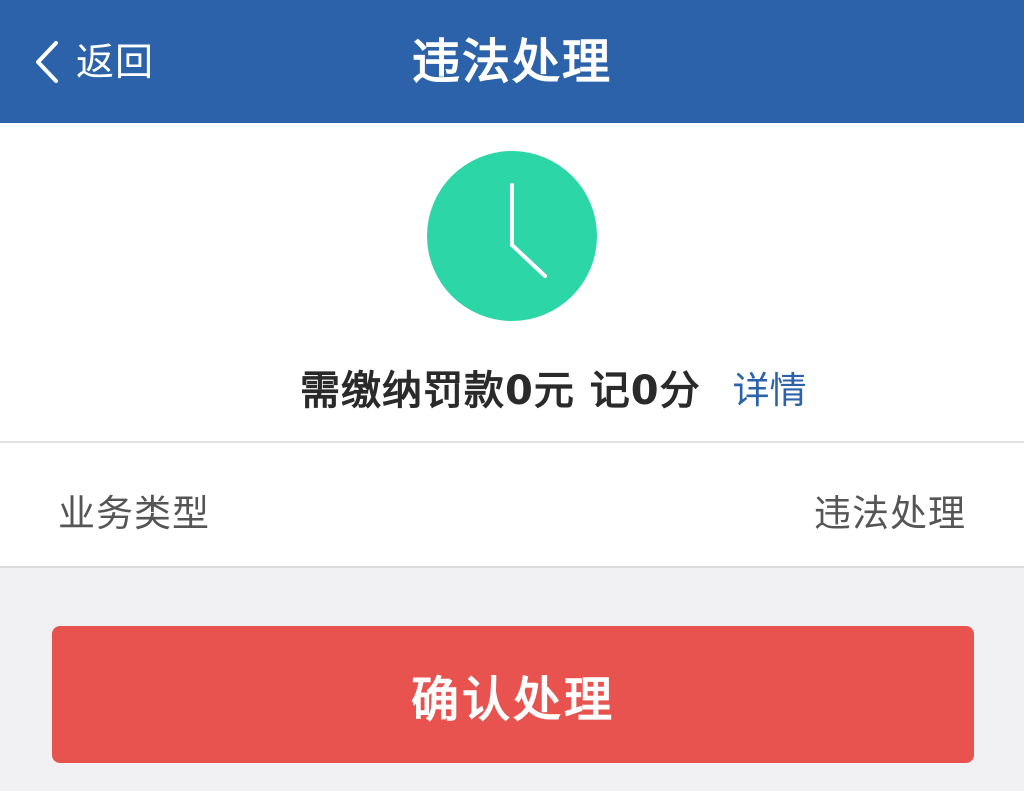  What do you see at coordinates (890, 513) in the screenshot?
I see `business-type-value: 违法处理` at bounding box center [890, 513].